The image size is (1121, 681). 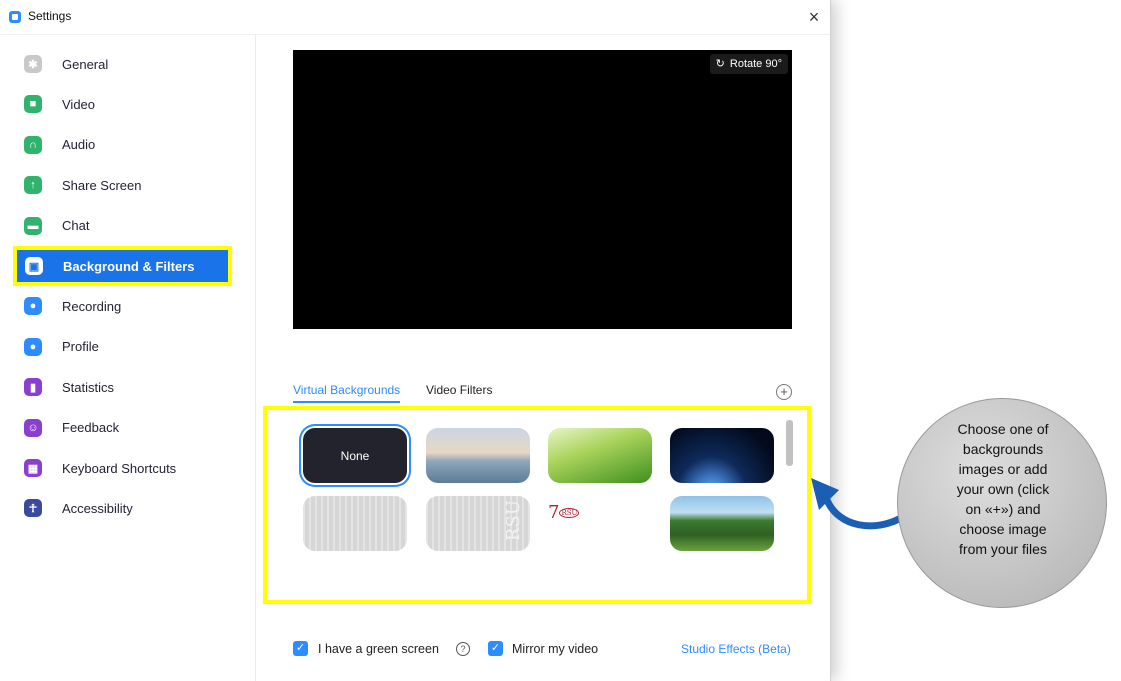 What do you see at coordinates (80, 347) in the screenshot?
I see `sidebar-item-label: Profile` at bounding box center [80, 347].